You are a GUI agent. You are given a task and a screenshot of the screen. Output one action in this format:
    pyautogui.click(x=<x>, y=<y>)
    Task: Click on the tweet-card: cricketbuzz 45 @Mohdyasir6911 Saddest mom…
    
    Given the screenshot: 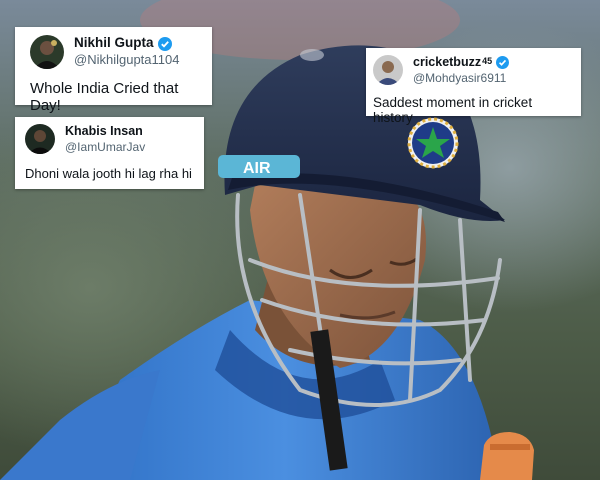 What is the action you would take?
    pyautogui.click(x=473, y=86)
    